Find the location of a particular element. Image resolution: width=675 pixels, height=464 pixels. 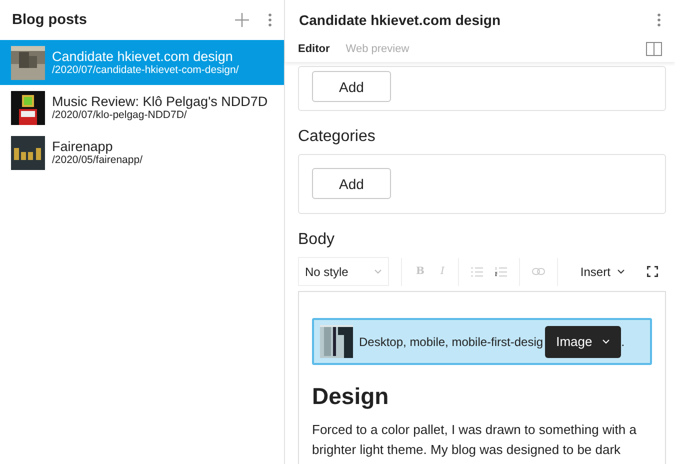

post-title: Fairenapp is located at coordinates (83, 146).